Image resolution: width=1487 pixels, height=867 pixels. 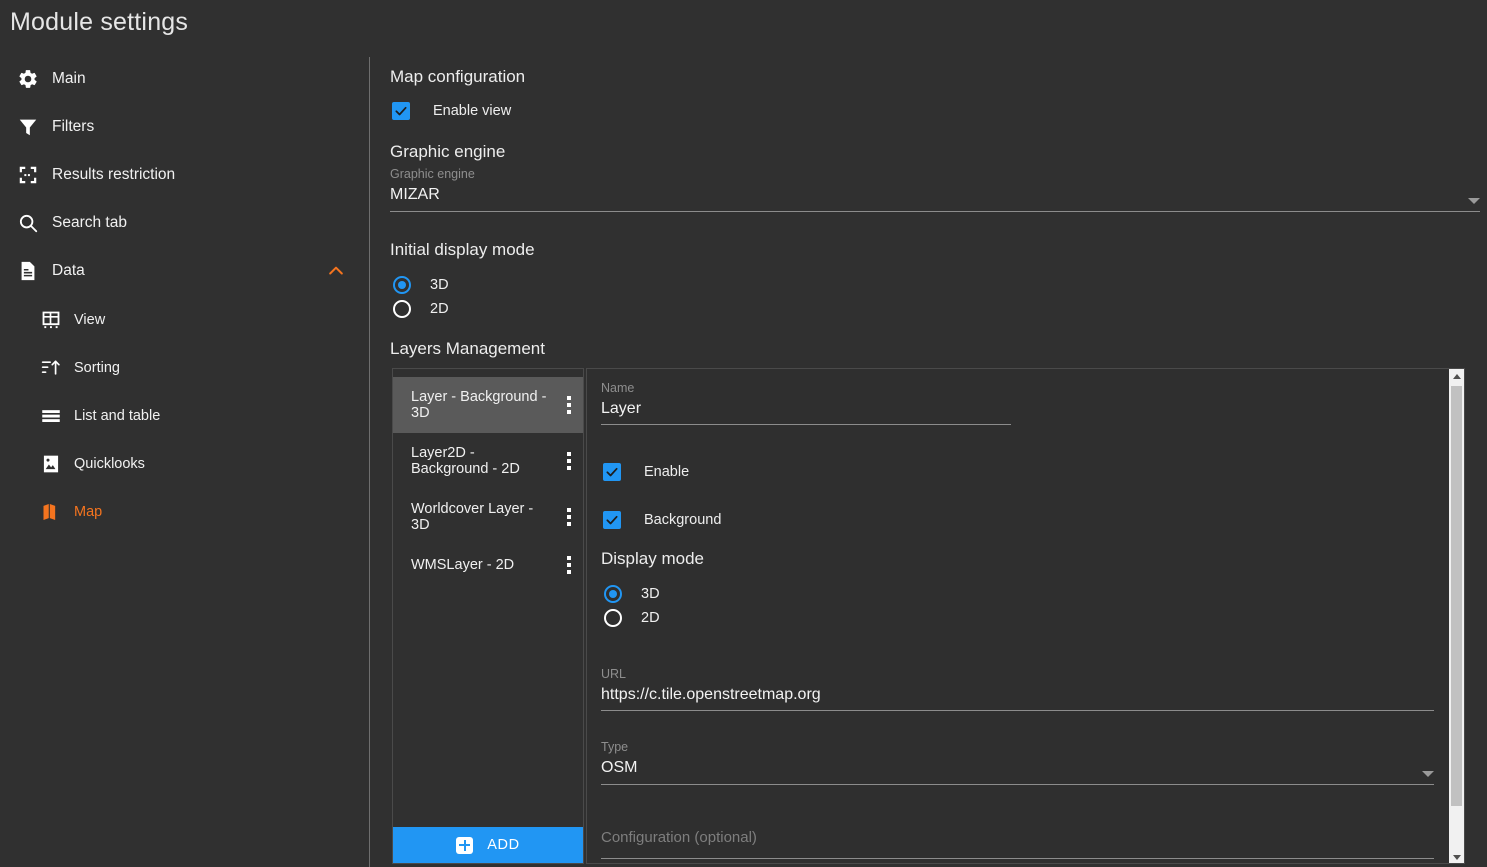 What do you see at coordinates (621, 408) in the screenshot?
I see `layer-name-value: Layer` at bounding box center [621, 408].